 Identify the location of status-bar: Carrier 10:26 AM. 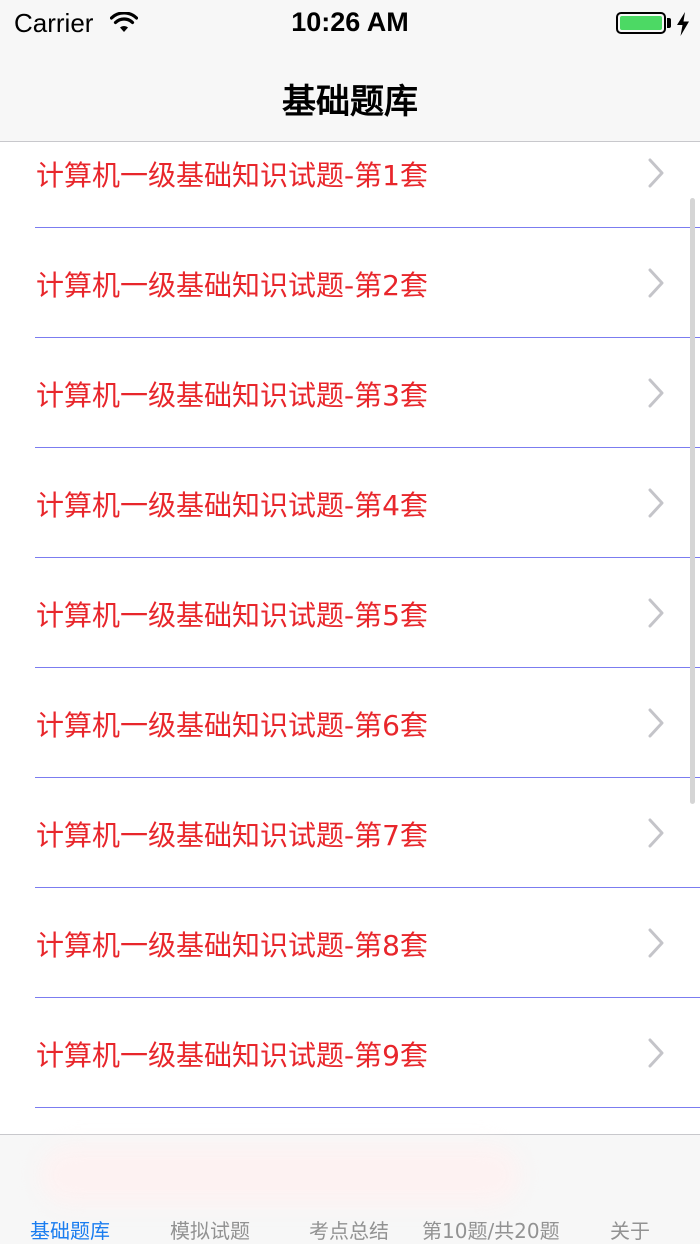
(350, 24).